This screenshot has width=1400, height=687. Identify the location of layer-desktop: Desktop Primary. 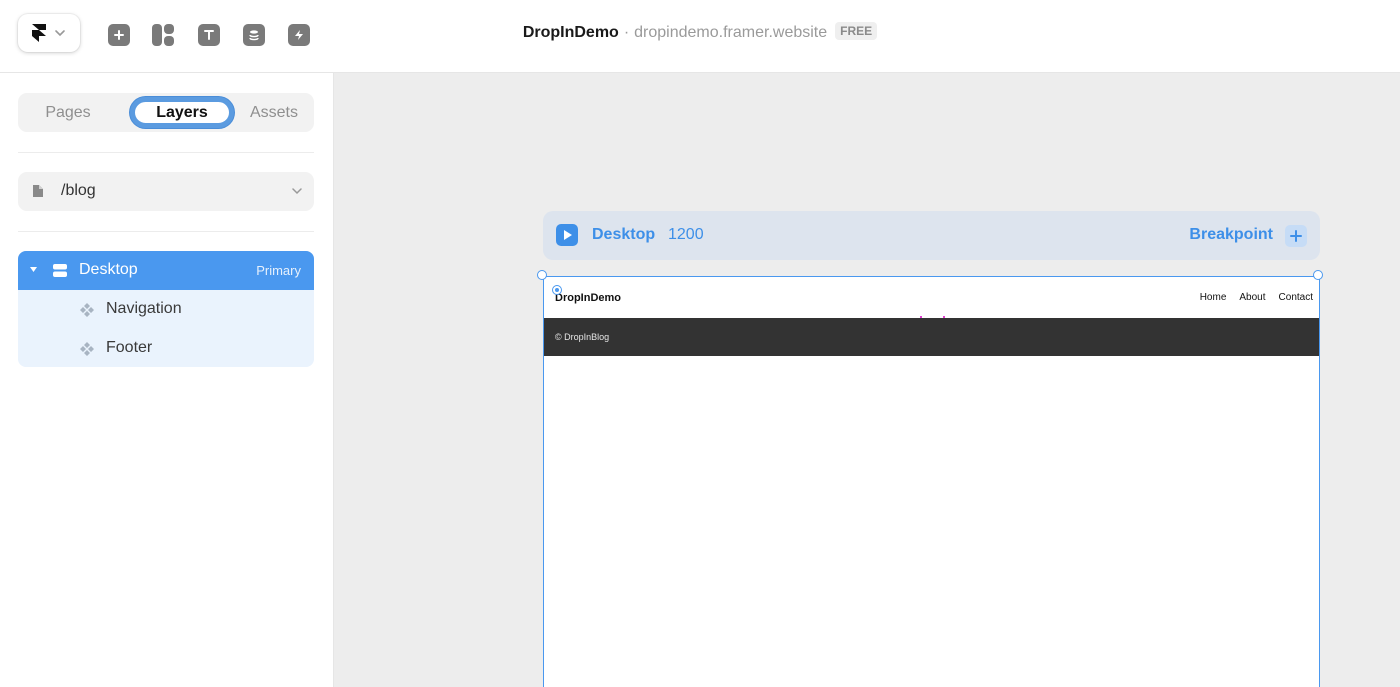
(166, 270).